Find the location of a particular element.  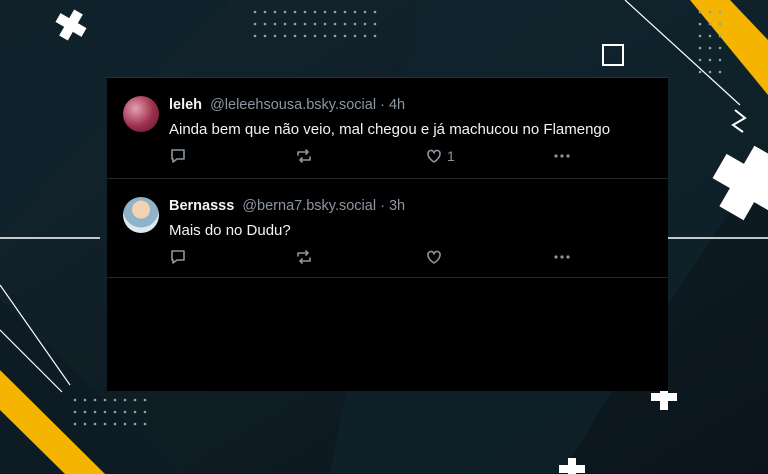

post-actions: 1 is located at coordinates (379, 156).